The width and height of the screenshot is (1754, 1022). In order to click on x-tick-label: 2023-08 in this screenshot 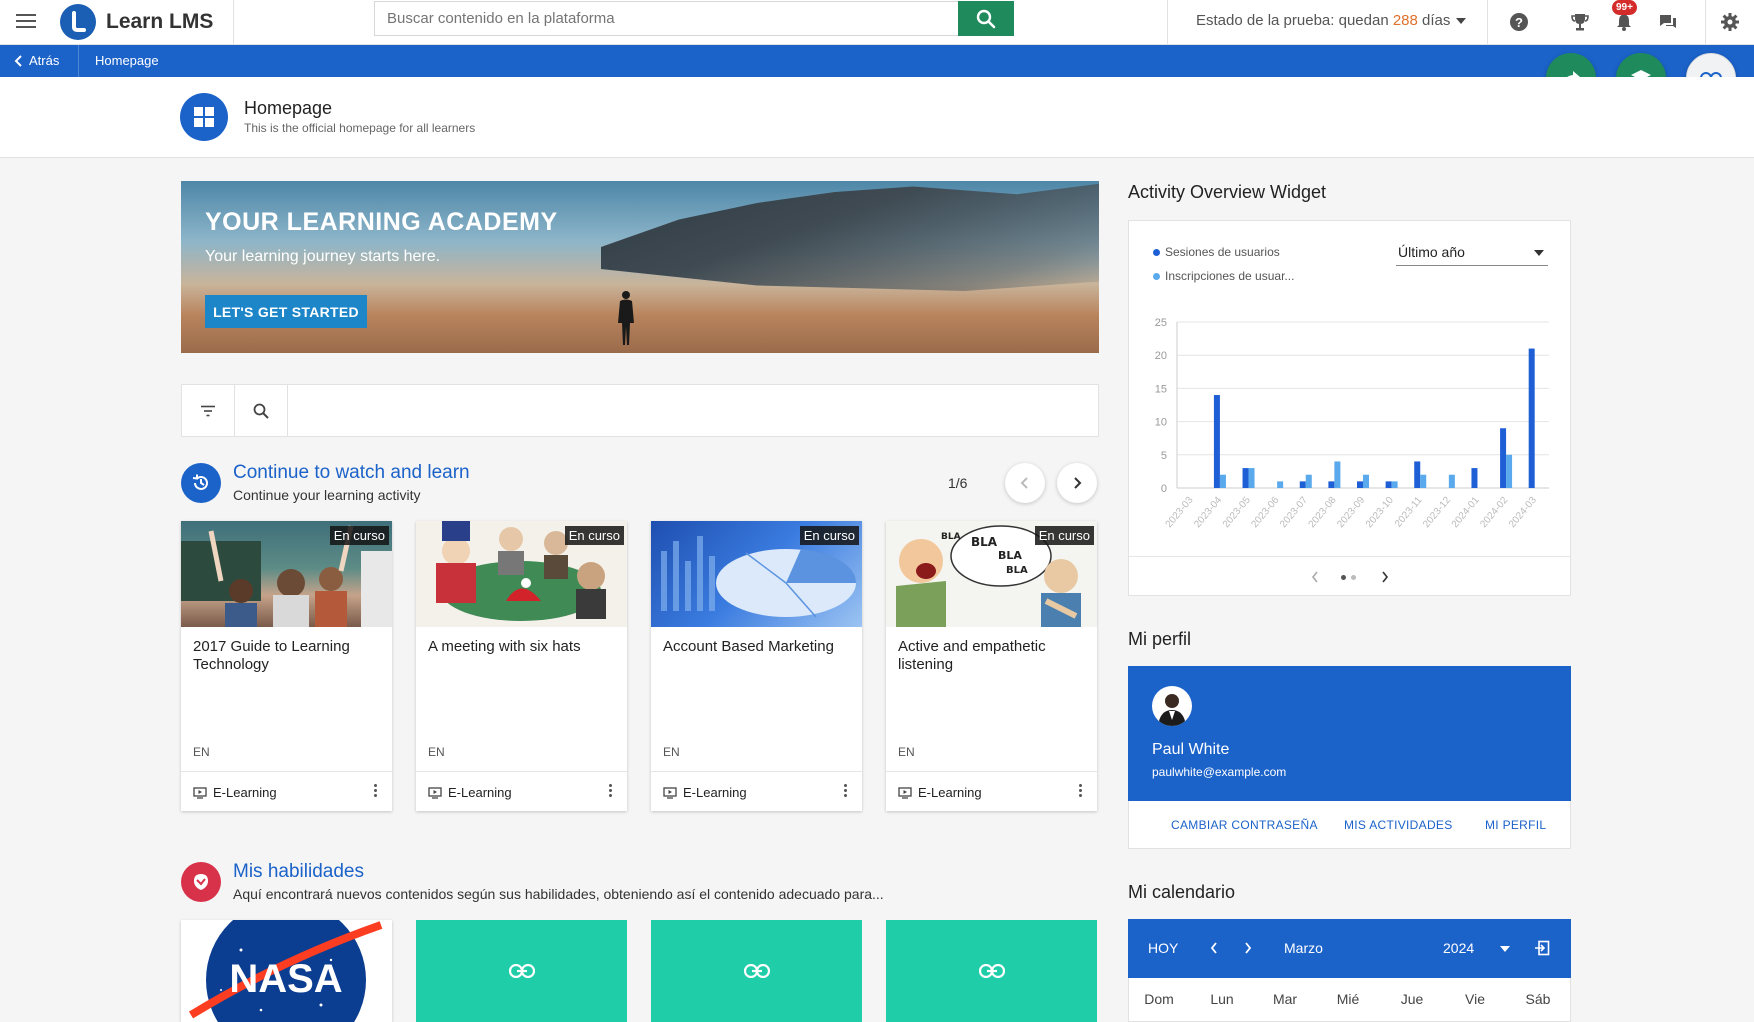, I will do `click(1323, 513)`.